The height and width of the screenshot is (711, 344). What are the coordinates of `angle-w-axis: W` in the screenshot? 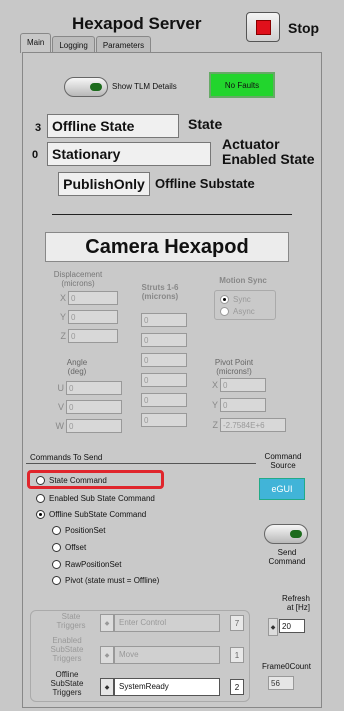 It's located at (60, 426).